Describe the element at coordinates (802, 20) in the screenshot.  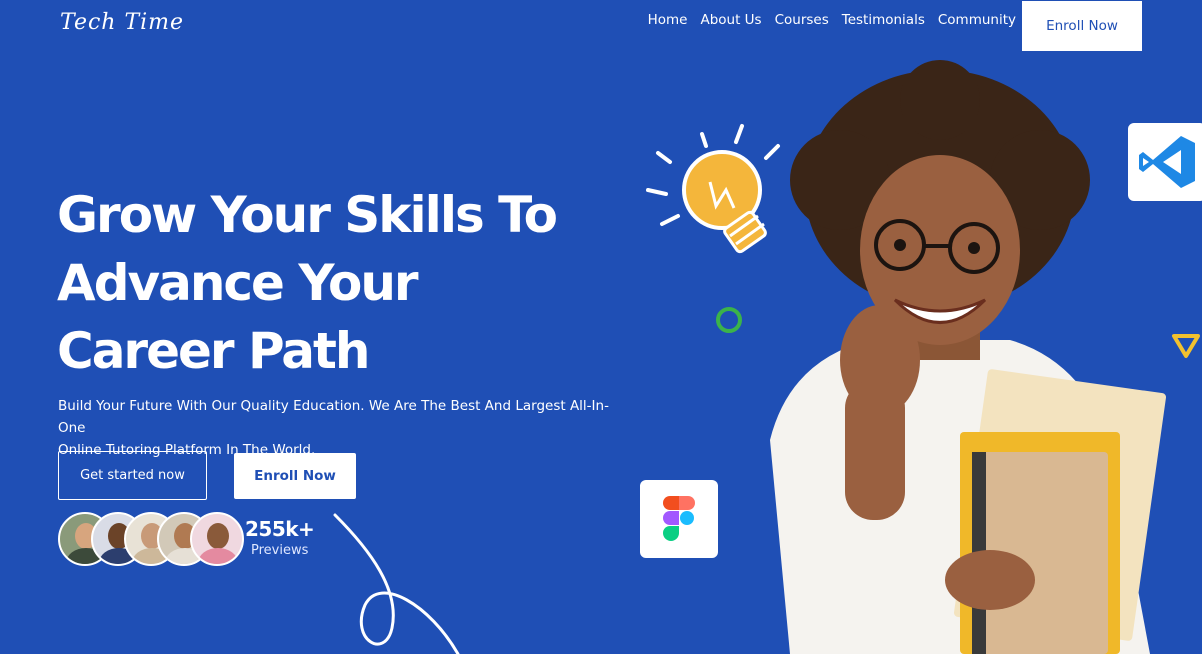
I see `nav-courses-link: Courses` at that location.